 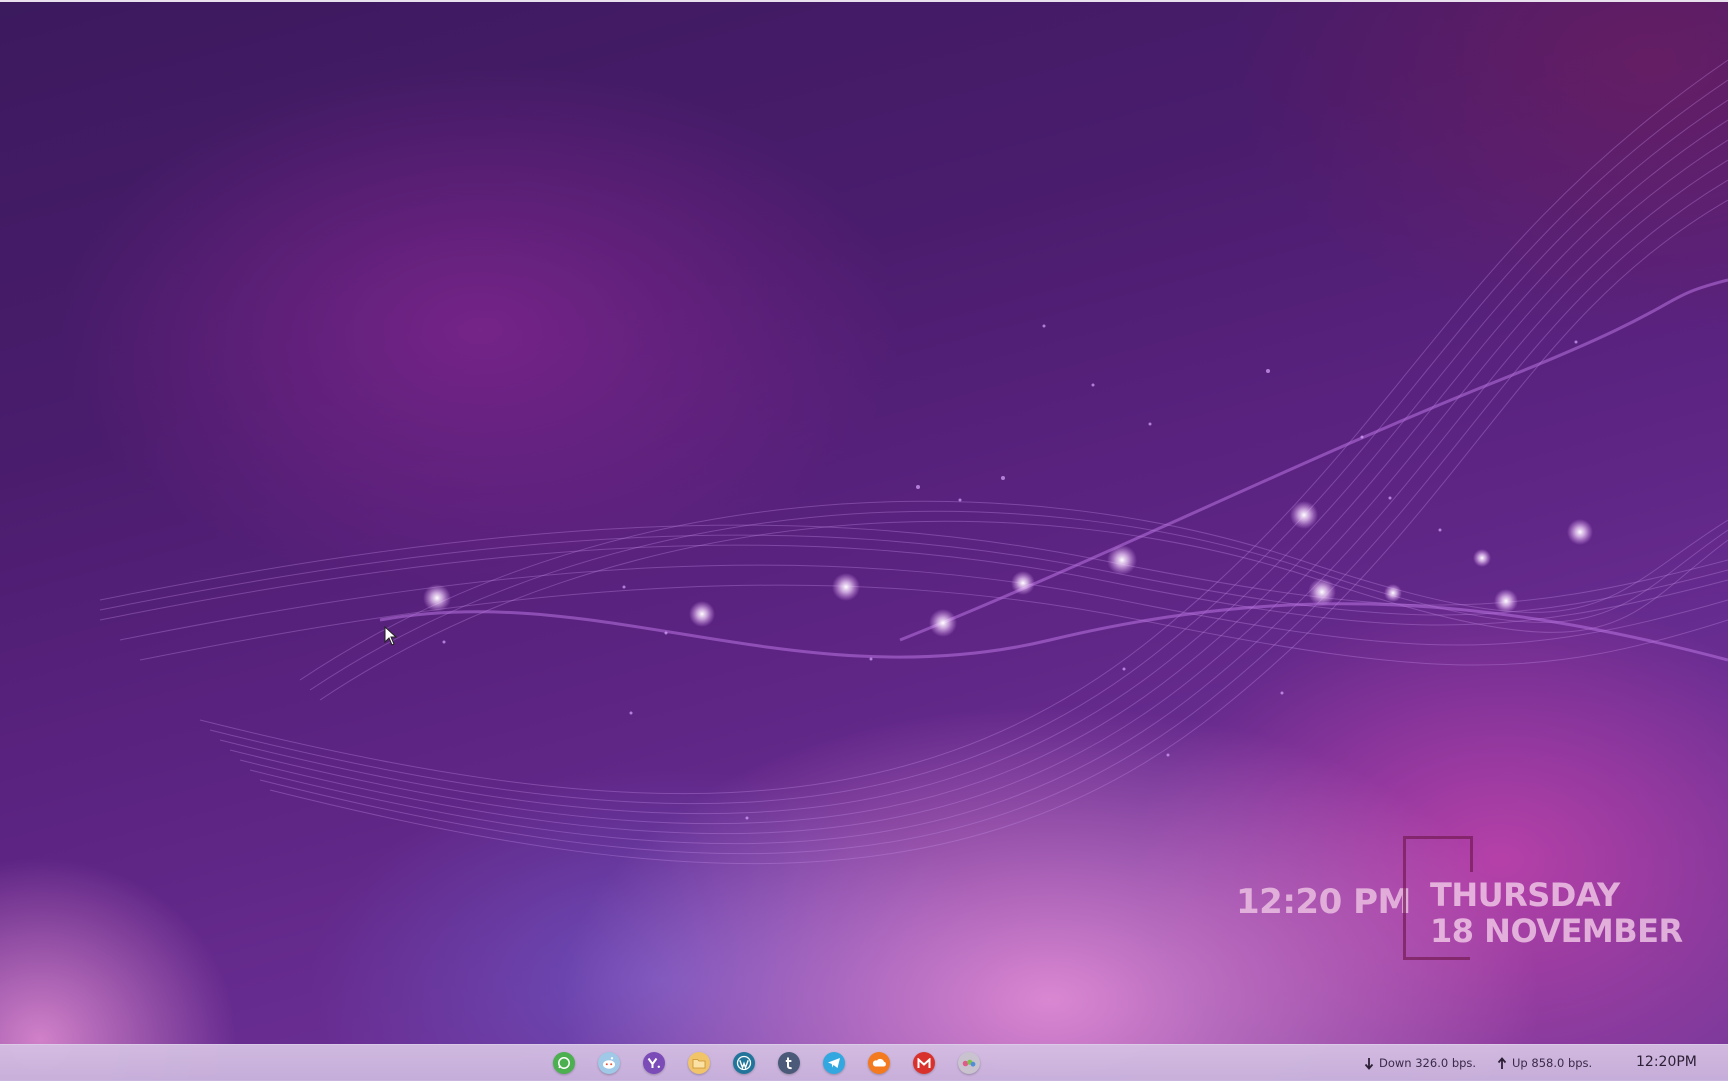 What do you see at coordinates (1369, 1063) in the screenshot?
I see `arrow-down-icon` at bounding box center [1369, 1063].